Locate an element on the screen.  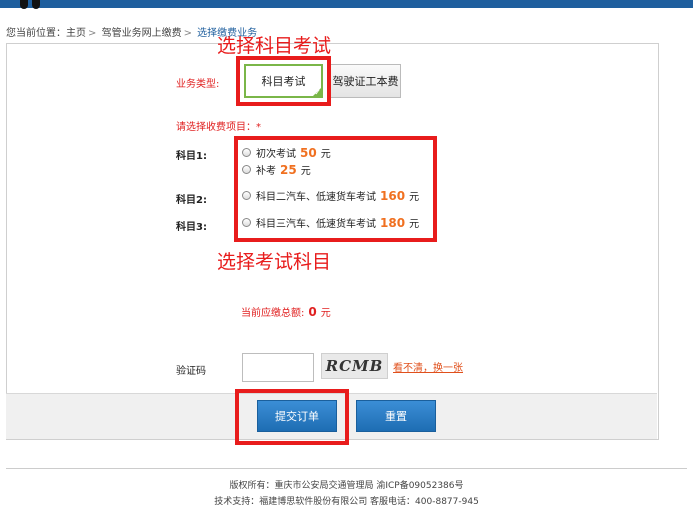
annotation-box-submit is located at coordinates (292, 417).